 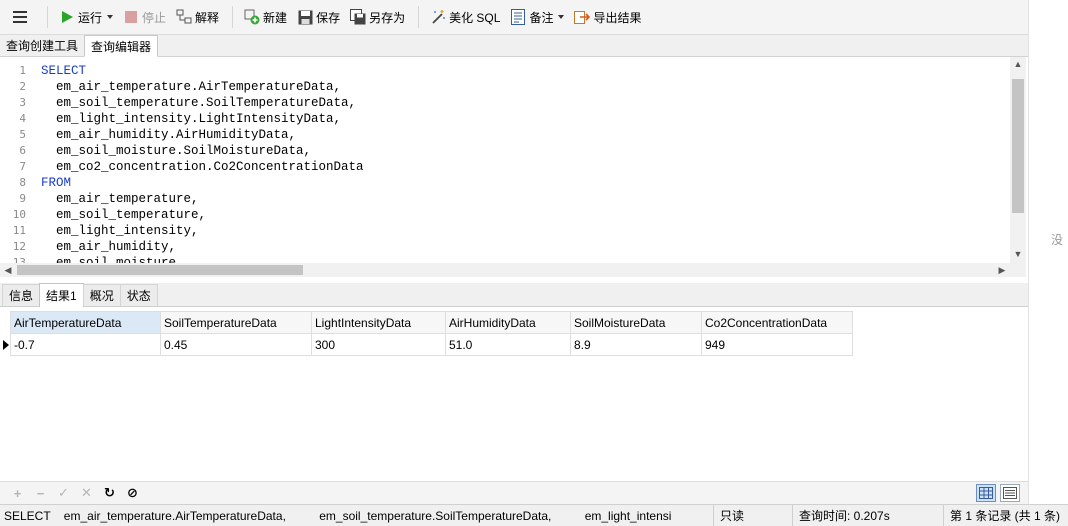 What do you see at coordinates (6, 345) in the screenshot?
I see `current-row-icon` at bounding box center [6, 345].